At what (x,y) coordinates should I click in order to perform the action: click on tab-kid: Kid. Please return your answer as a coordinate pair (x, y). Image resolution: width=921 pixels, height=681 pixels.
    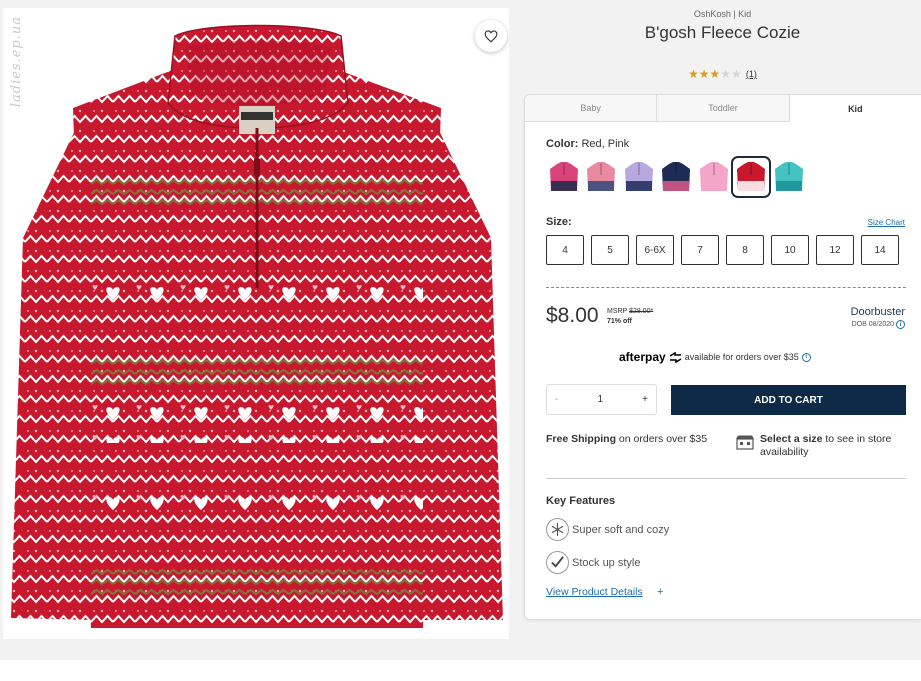
    Looking at the image, I should click on (855, 108).